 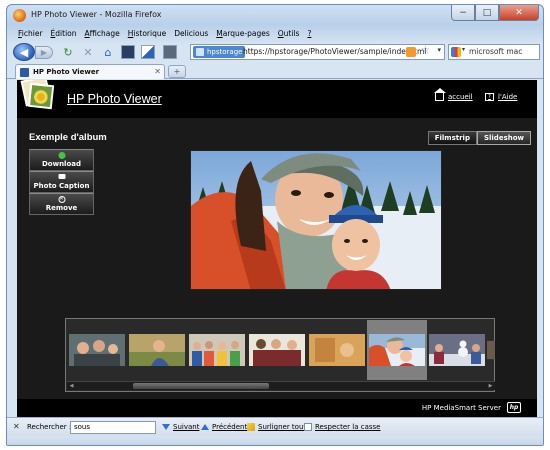 I want to click on remove-label: Remove, so click(x=61, y=208).